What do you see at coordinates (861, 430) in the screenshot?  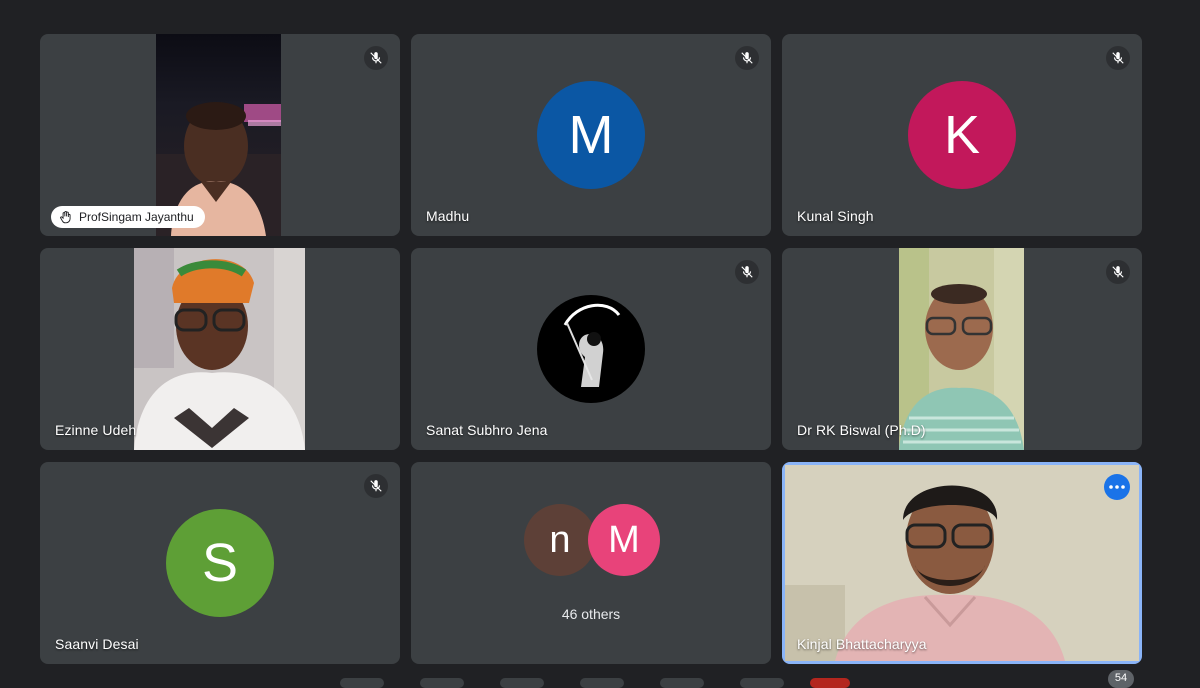 I see `participant-name: Dr RK Biswal (Ph.D)` at bounding box center [861, 430].